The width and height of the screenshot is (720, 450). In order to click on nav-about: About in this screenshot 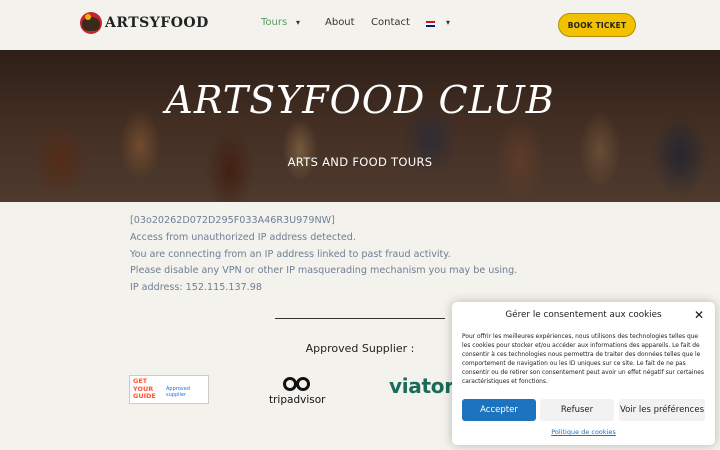, I will do `click(340, 22)`.